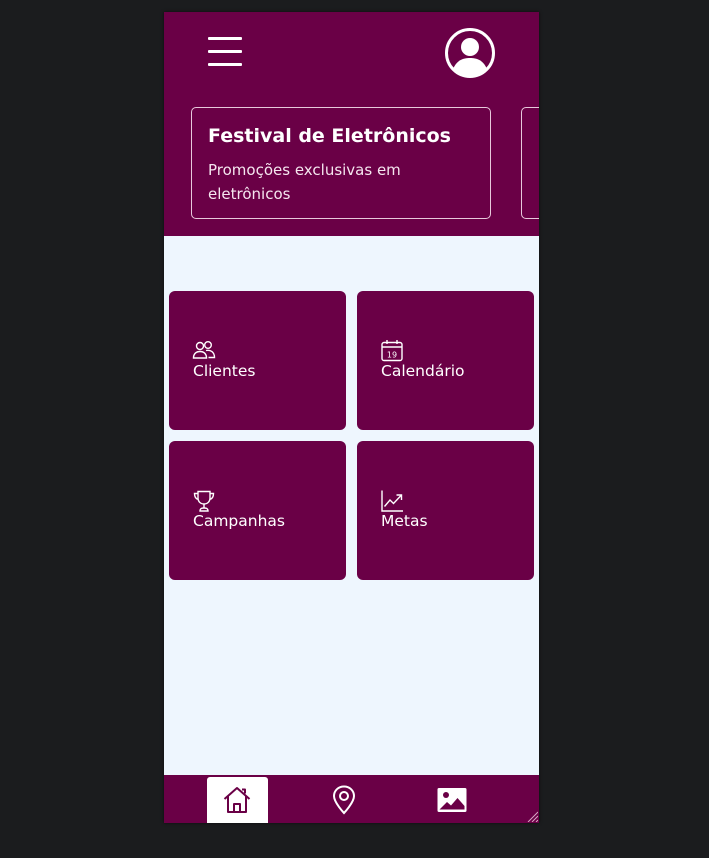 This screenshot has width=709, height=858. I want to click on tile-label: Calendário, so click(423, 371).